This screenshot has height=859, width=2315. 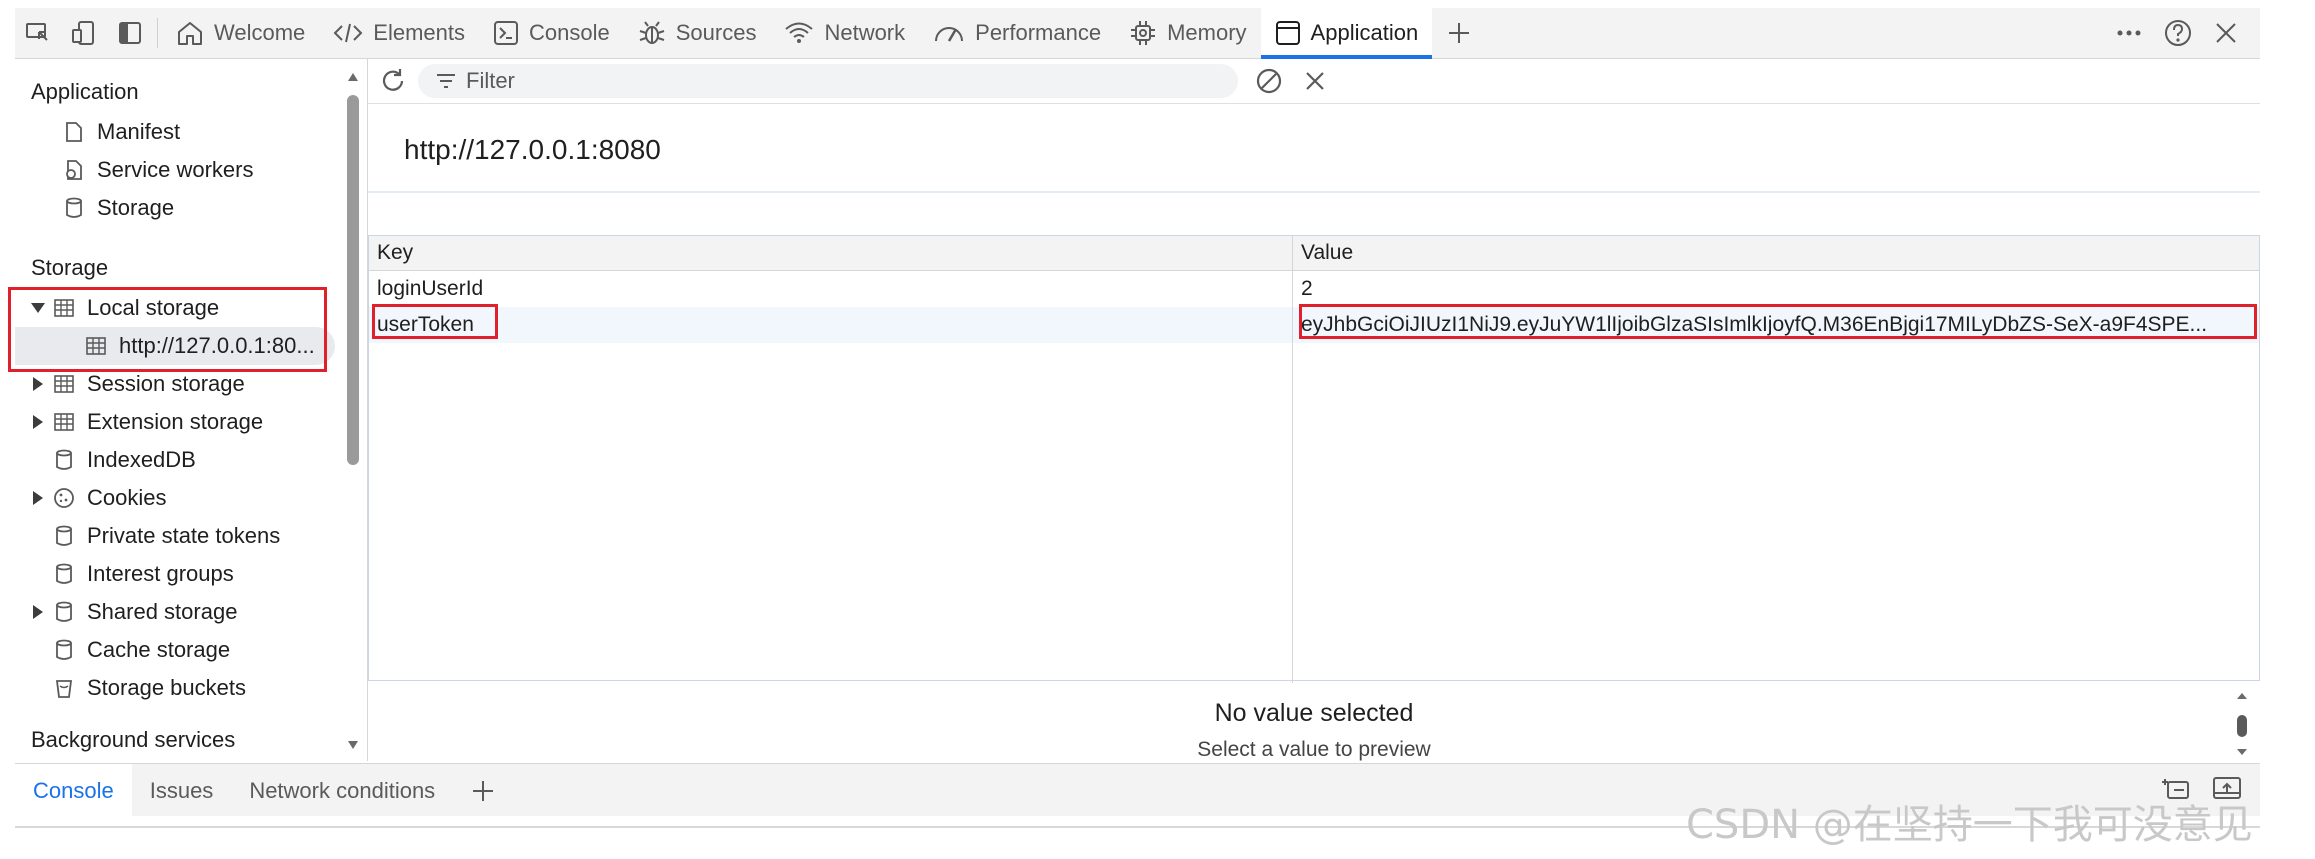 I want to click on more-options-icon, so click(x=2129, y=33).